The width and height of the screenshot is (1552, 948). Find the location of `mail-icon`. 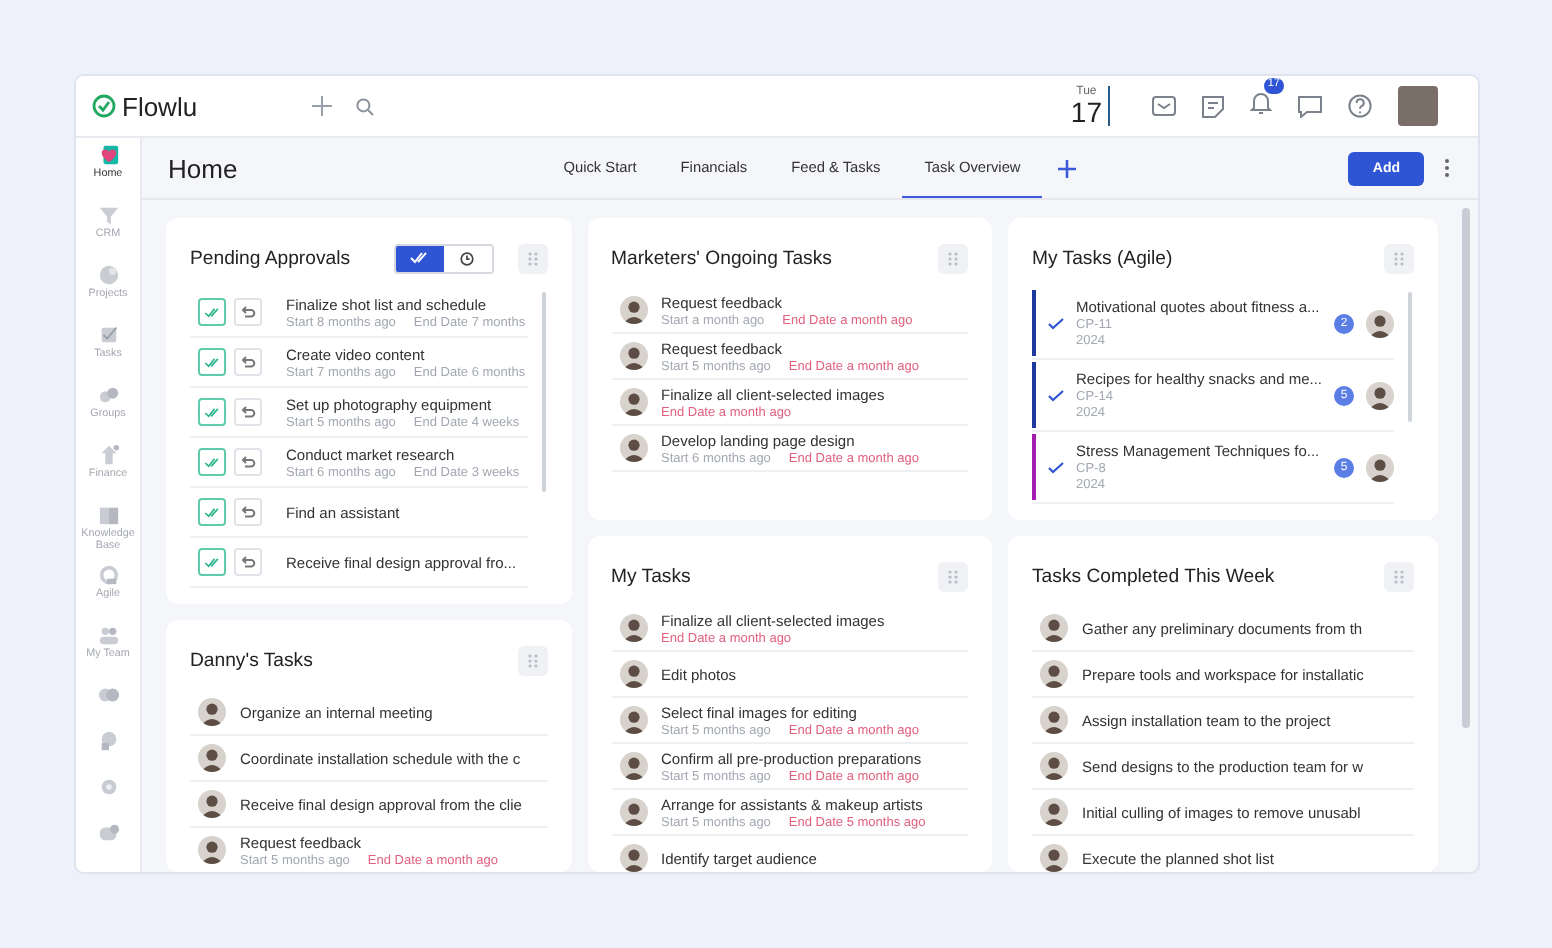

mail-icon is located at coordinates (1164, 106).